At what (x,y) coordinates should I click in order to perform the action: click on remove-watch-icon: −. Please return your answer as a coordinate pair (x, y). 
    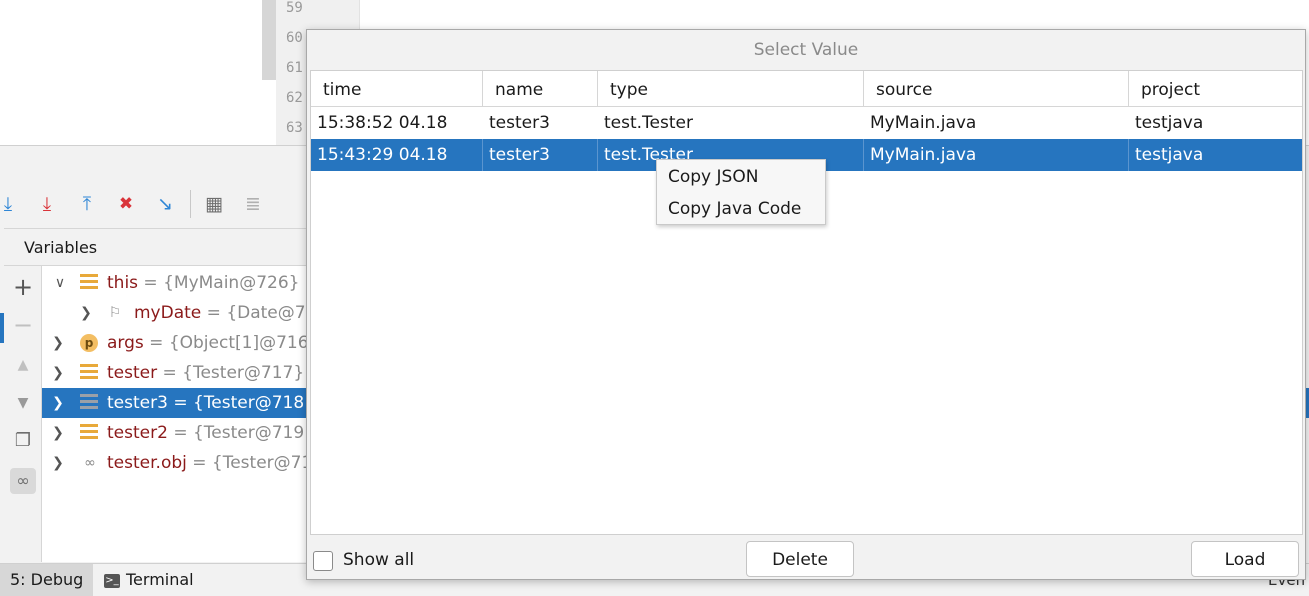
    Looking at the image, I should click on (23, 325).